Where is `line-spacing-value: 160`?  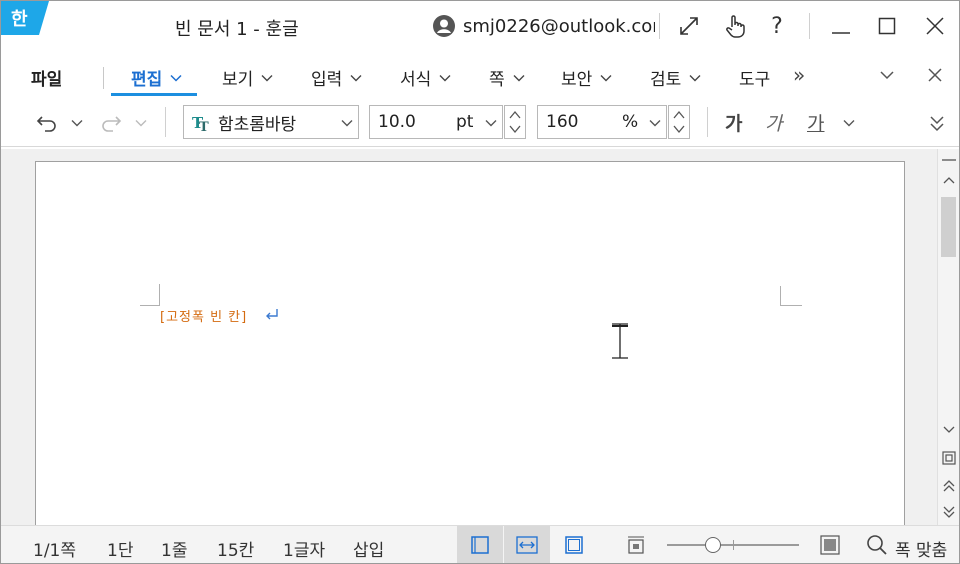 line-spacing-value: 160 is located at coordinates (562, 122).